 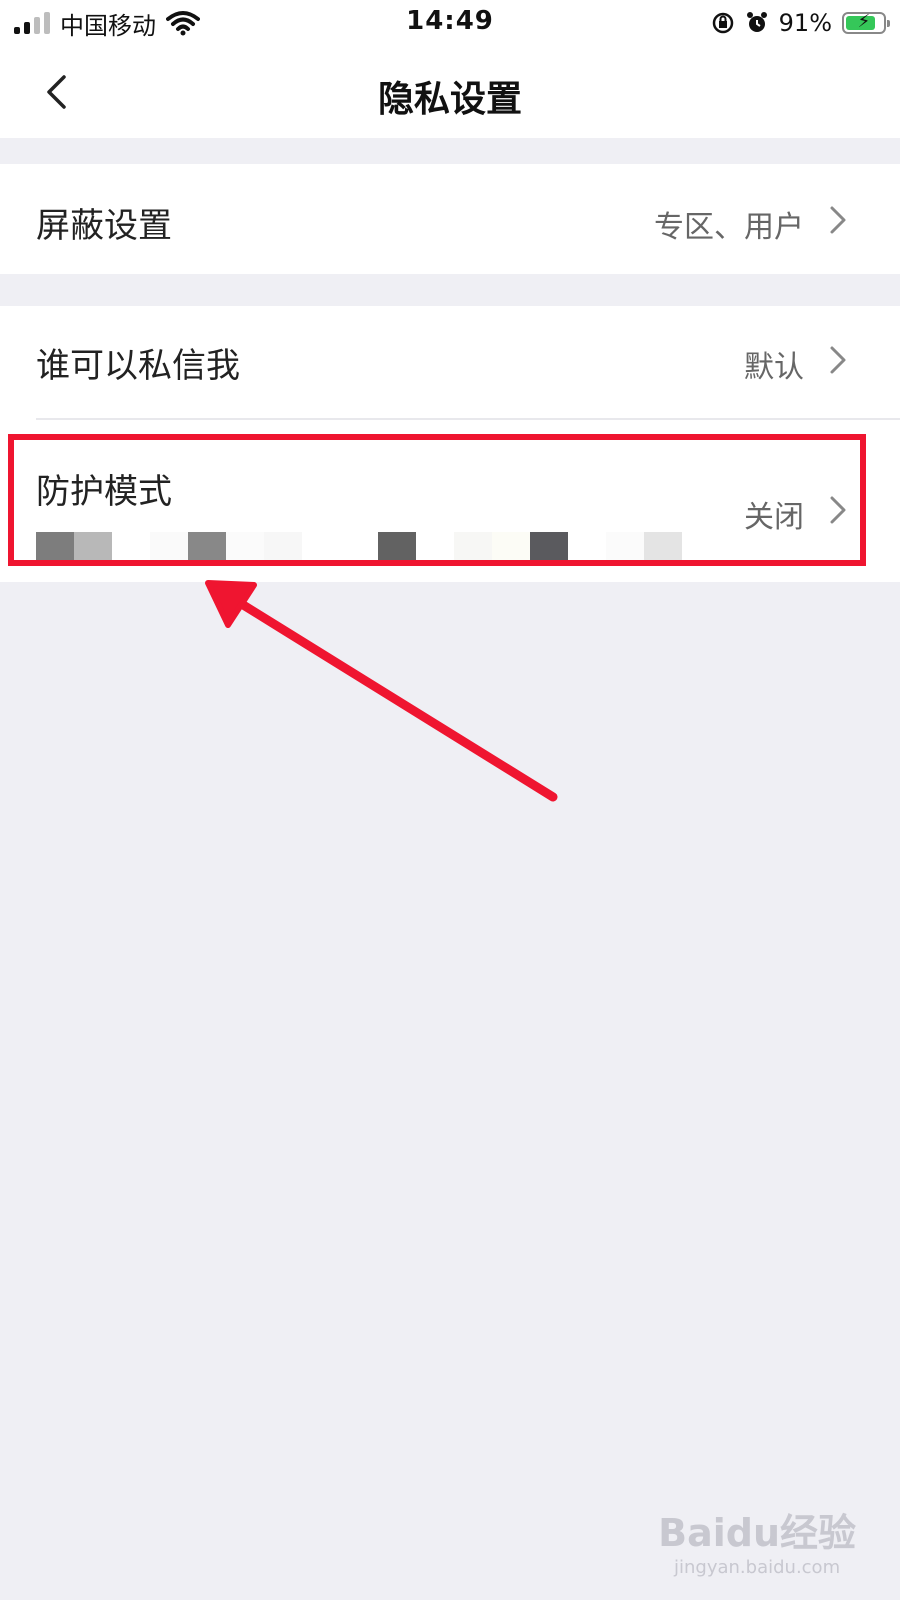 I want to click on page-title: 隐私设置, so click(x=449, y=99).